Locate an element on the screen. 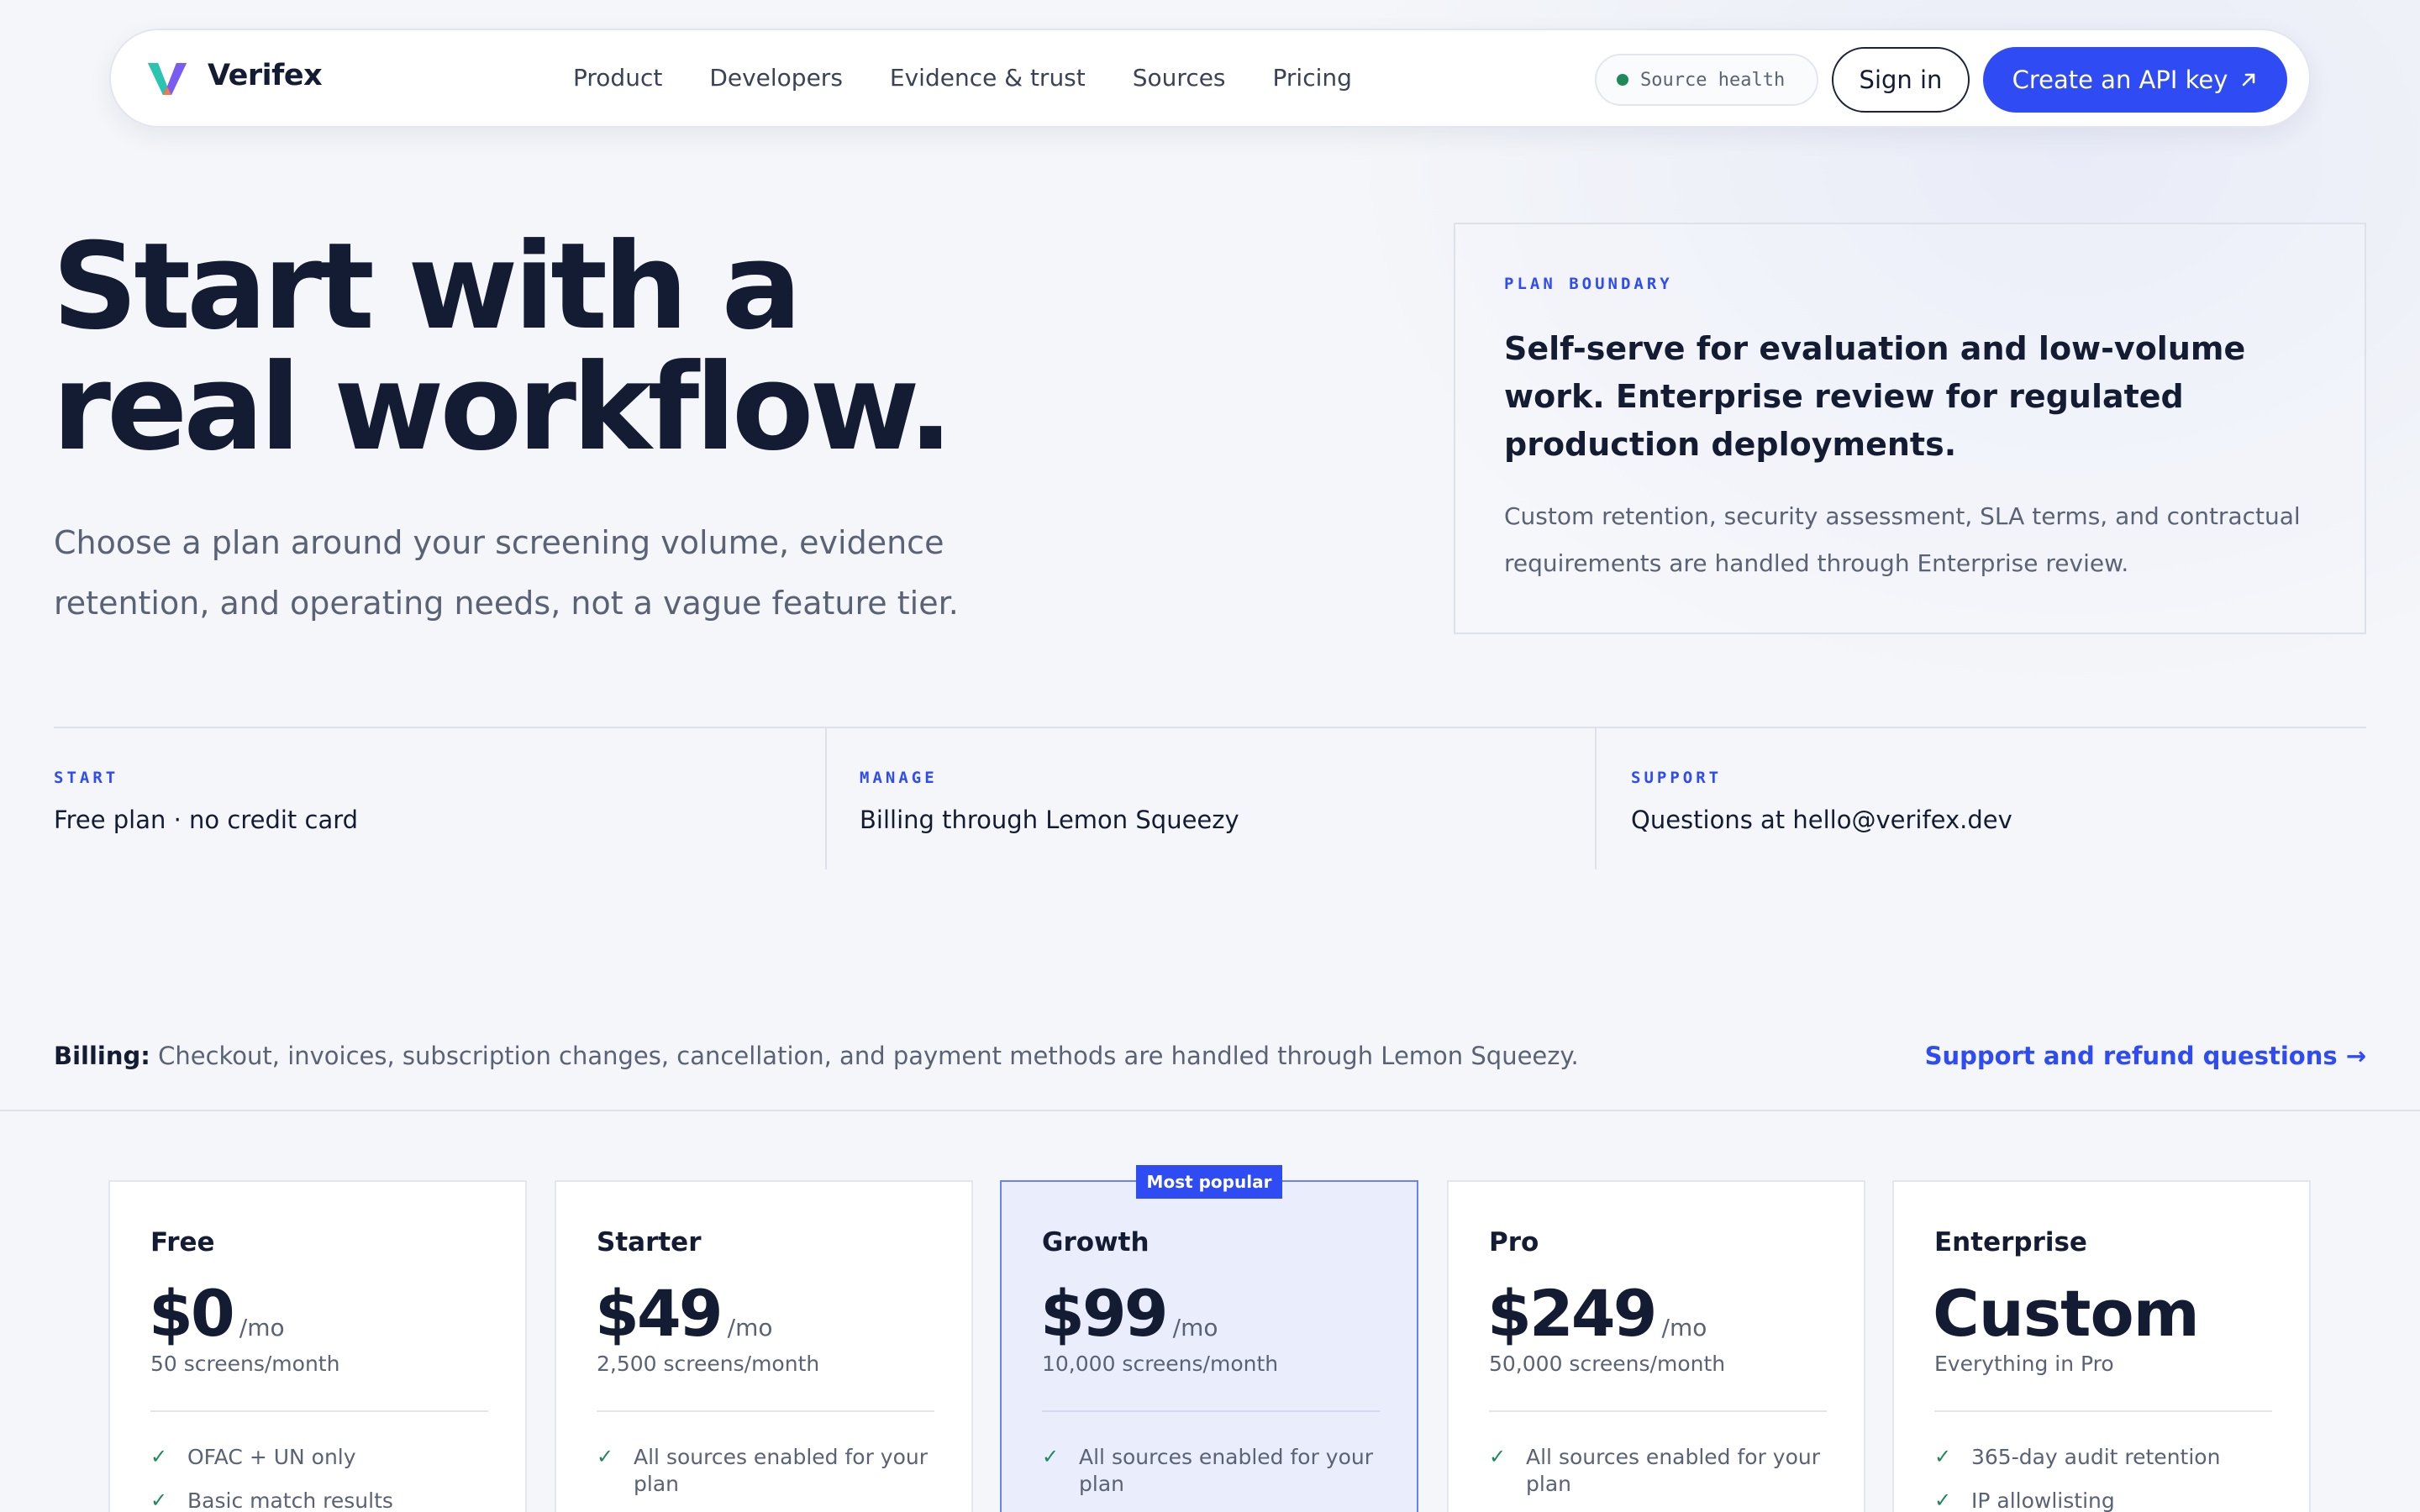 This screenshot has width=2420, height=1512. support-refund-link: Support and refund questions → is located at coordinates (2146, 1056).